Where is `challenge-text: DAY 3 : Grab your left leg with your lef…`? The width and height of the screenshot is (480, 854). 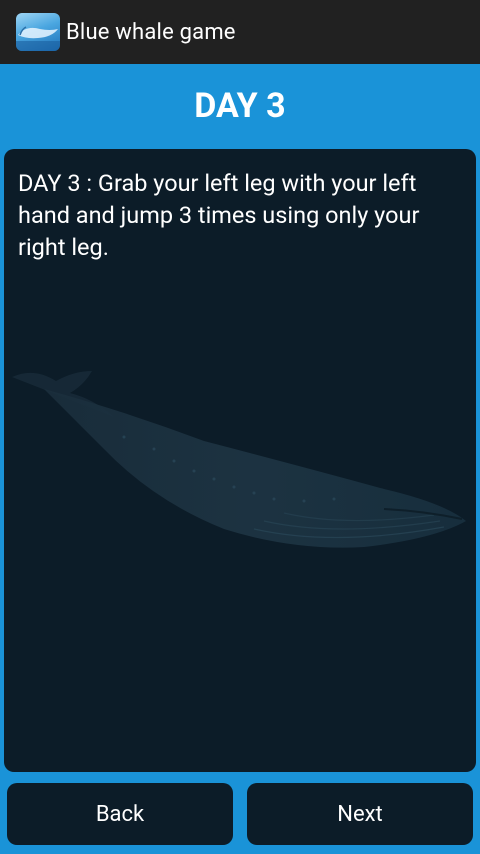 challenge-text: DAY 3 : Grab your left leg with your lef… is located at coordinates (219, 215).